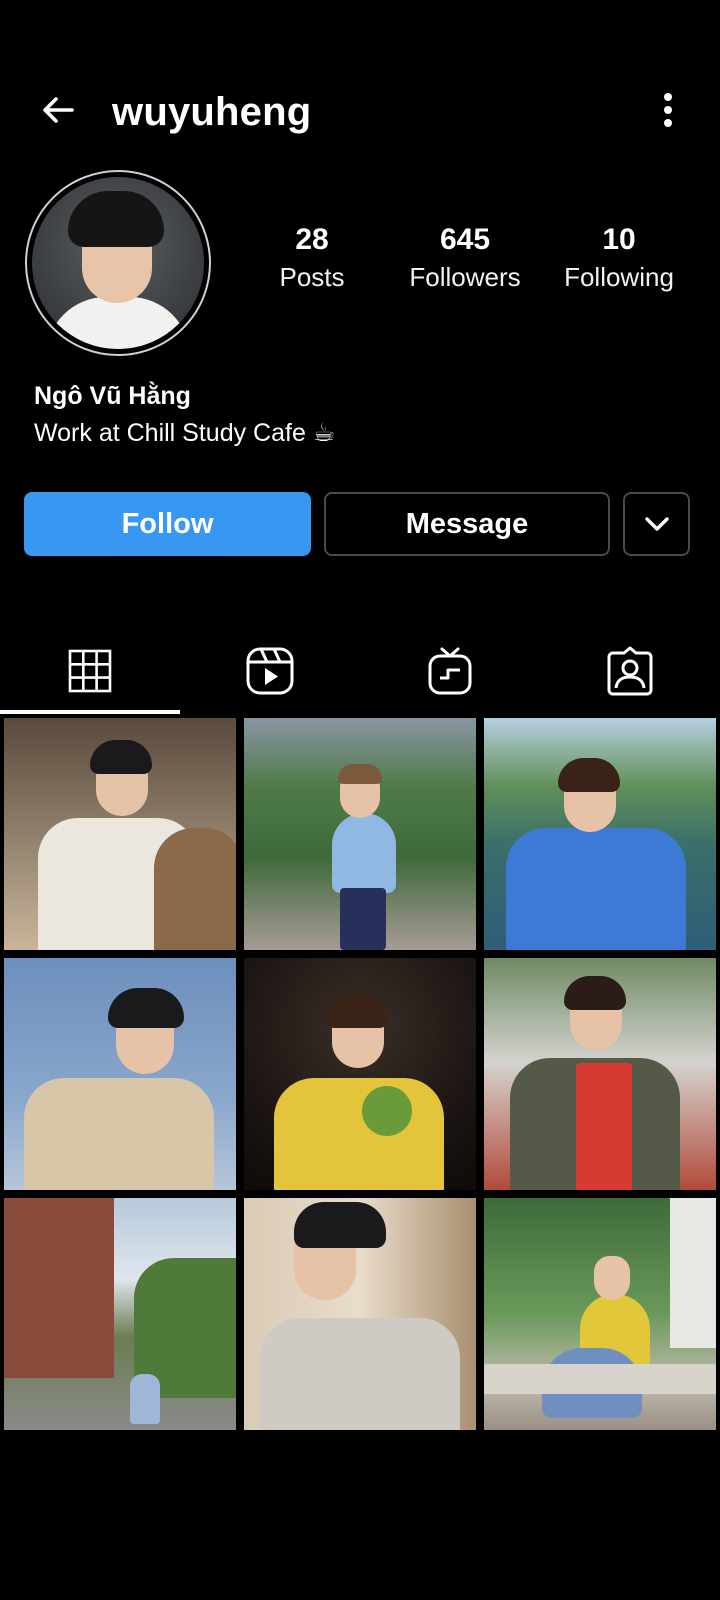 Image resolution: width=720 pixels, height=1600 pixels. I want to click on profile-avatar, so click(118, 263).